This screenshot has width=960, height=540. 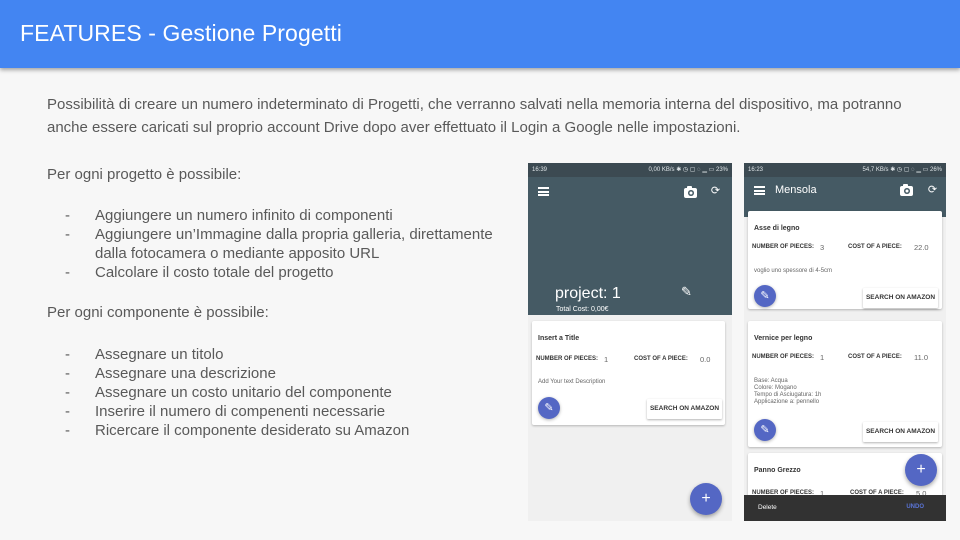 What do you see at coordinates (480, 34) in the screenshot?
I see `slide-header: FEATURES - Gestione Progetti` at bounding box center [480, 34].